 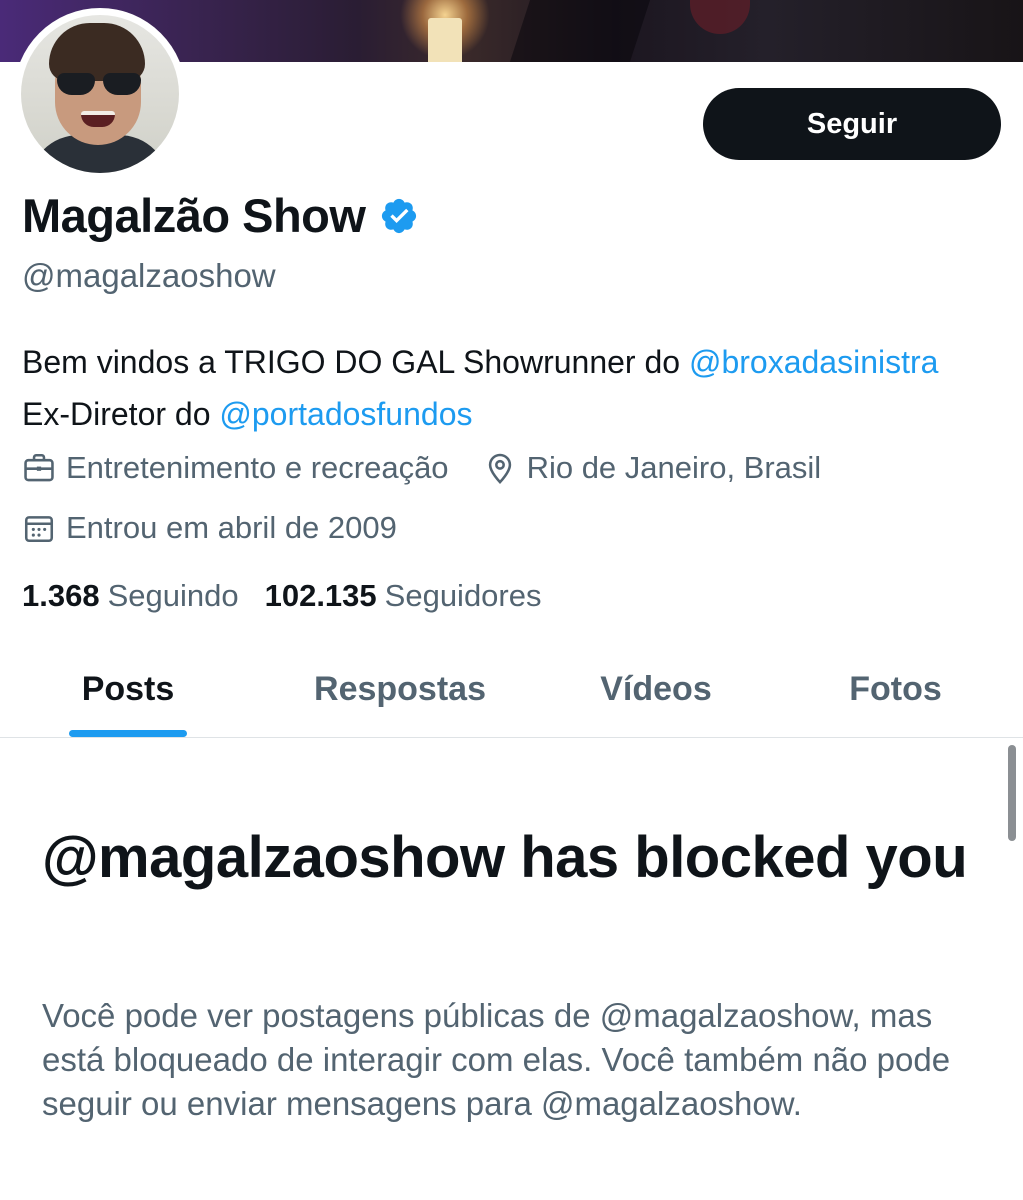 I want to click on bio-text: Bem vindos a TRIGO DO GAL Showrunner do, so click(x=355, y=362).